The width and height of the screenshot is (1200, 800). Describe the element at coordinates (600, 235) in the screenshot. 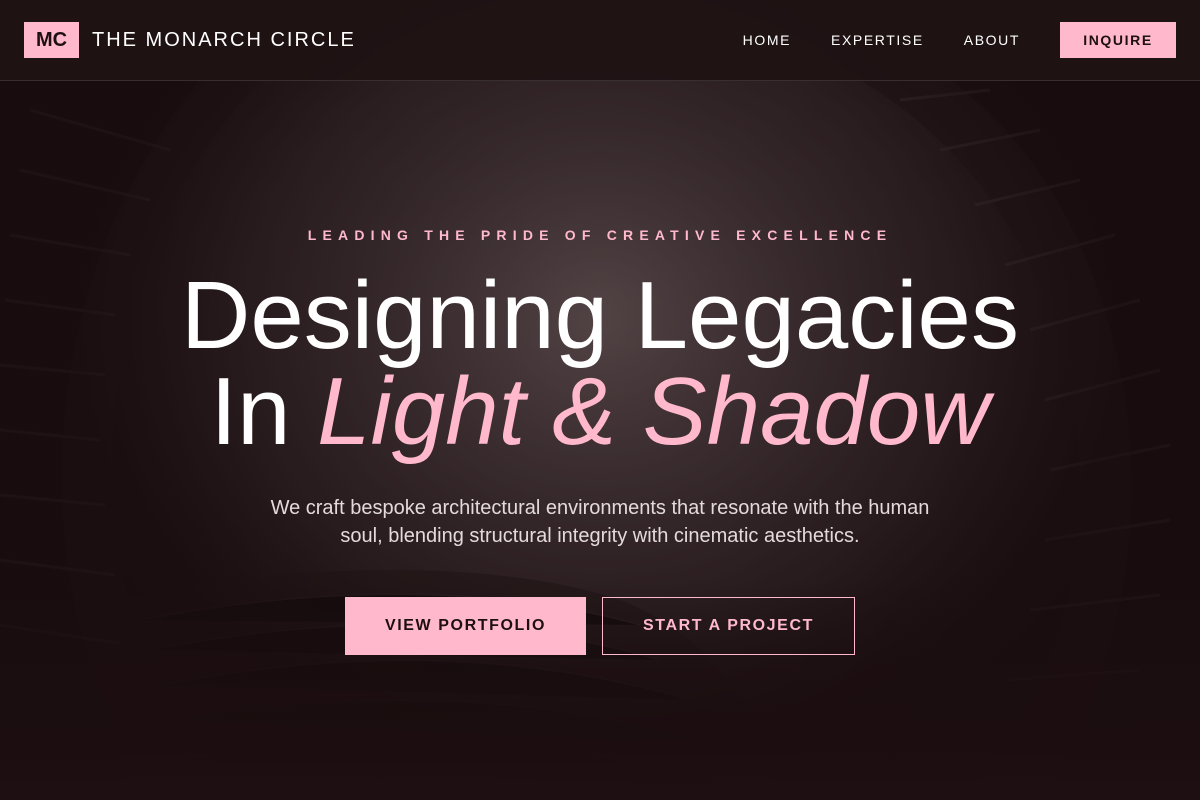

I see `hero-eyebrow: LEADING THE PRIDE OF CREATIVE EXCELLENCE` at that location.